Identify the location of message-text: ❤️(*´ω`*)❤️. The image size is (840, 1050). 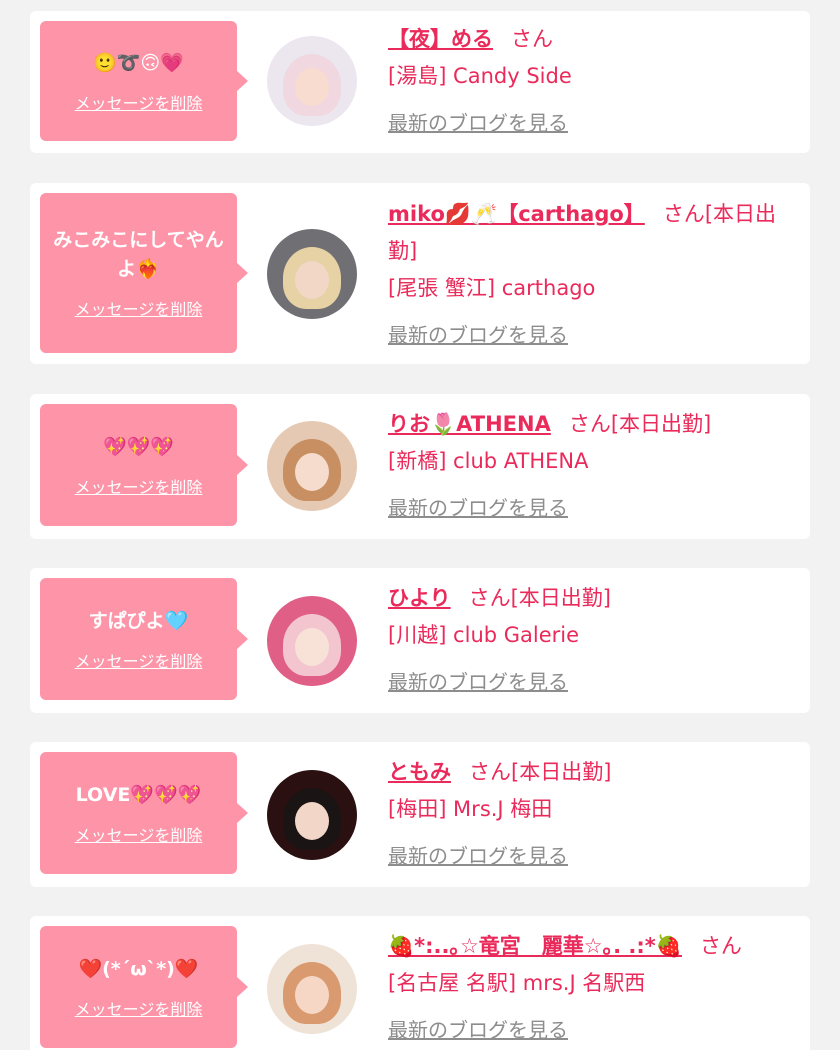
(138, 968).